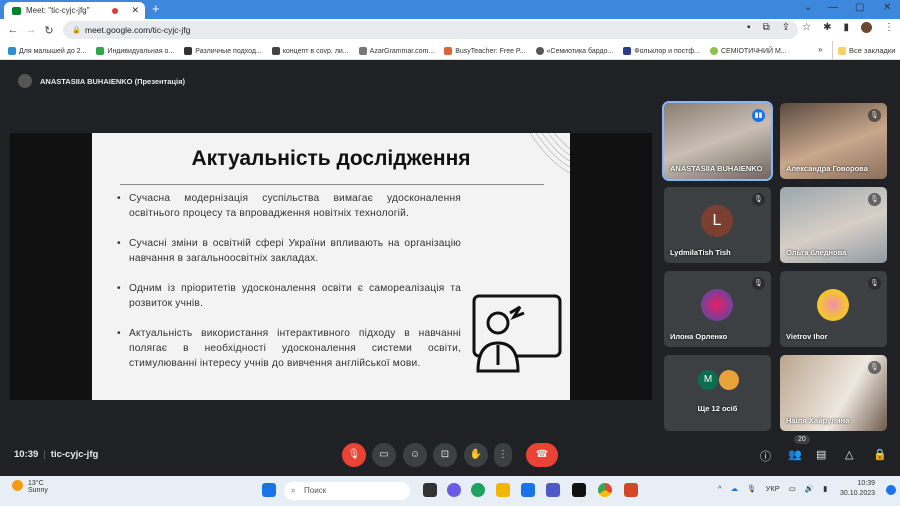  What do you see at coordinates (354, 455) in the screenshot?
I see `mic-off-button: 🎙` at bounding box center [354, 455].